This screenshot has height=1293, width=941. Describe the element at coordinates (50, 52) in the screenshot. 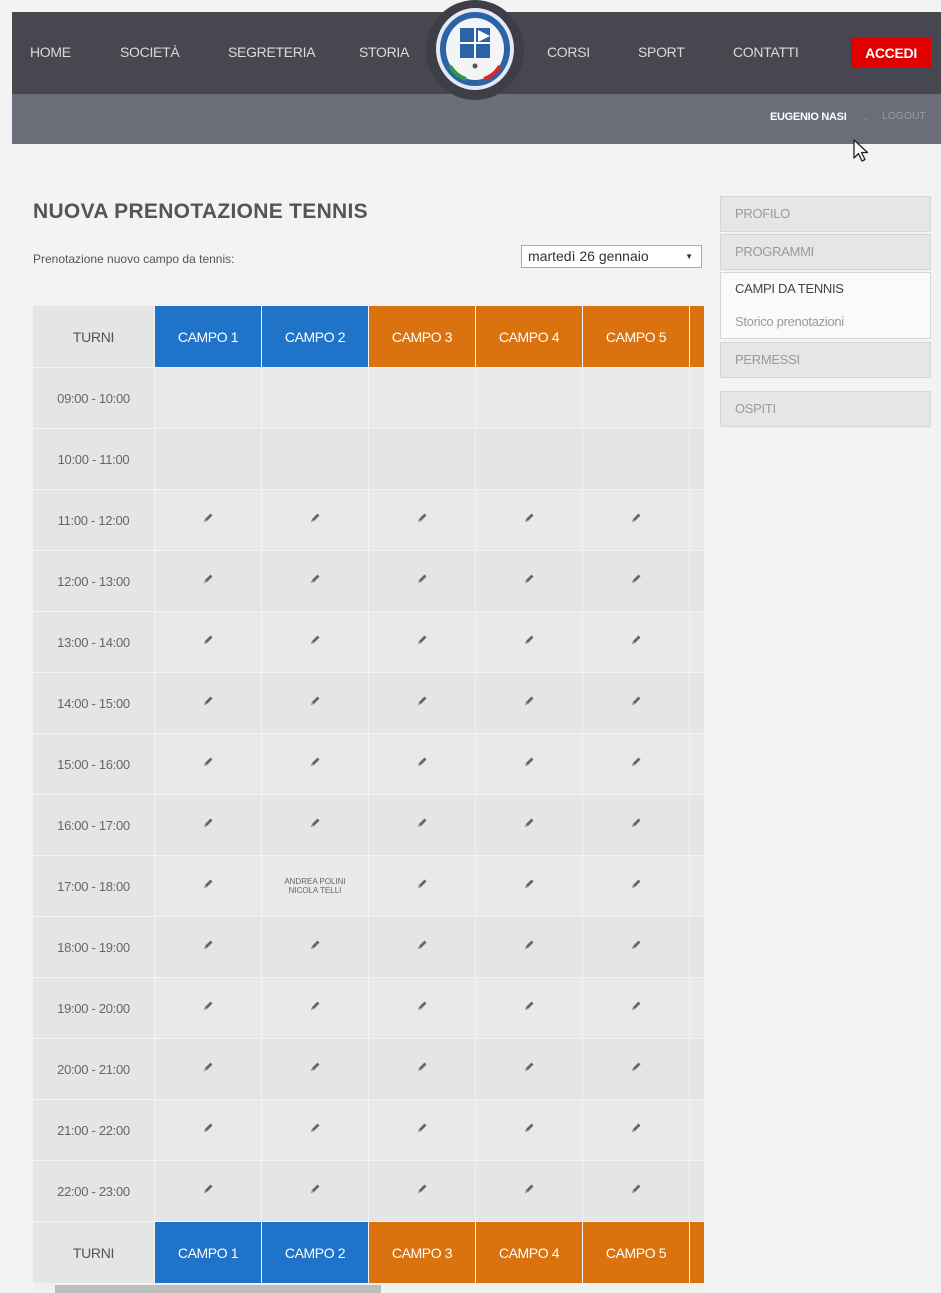

I see `nav-home: HOME` at that location.